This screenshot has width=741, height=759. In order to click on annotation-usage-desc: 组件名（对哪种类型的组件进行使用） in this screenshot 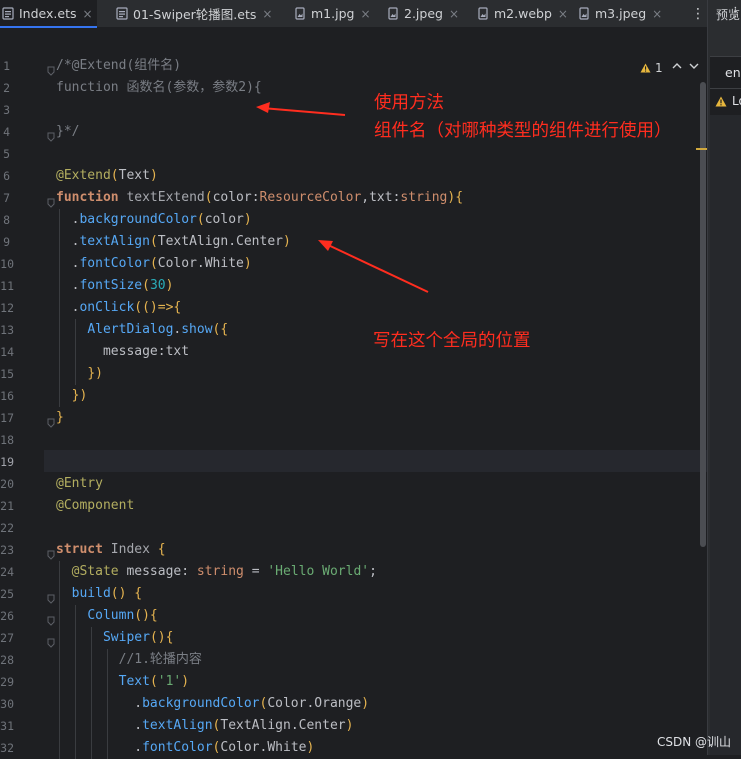, I will do `click(523, 131)`.